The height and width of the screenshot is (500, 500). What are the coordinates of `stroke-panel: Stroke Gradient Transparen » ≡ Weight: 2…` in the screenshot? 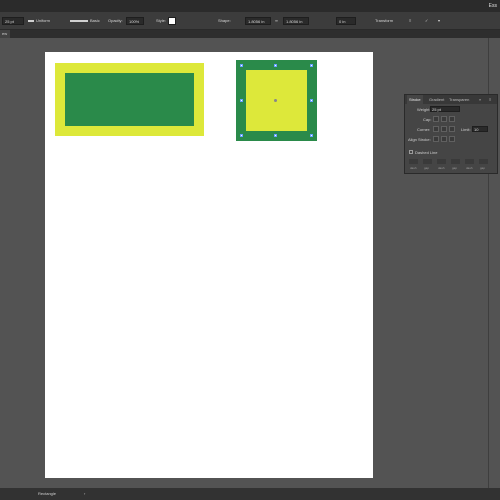 It's located at (451, 134).